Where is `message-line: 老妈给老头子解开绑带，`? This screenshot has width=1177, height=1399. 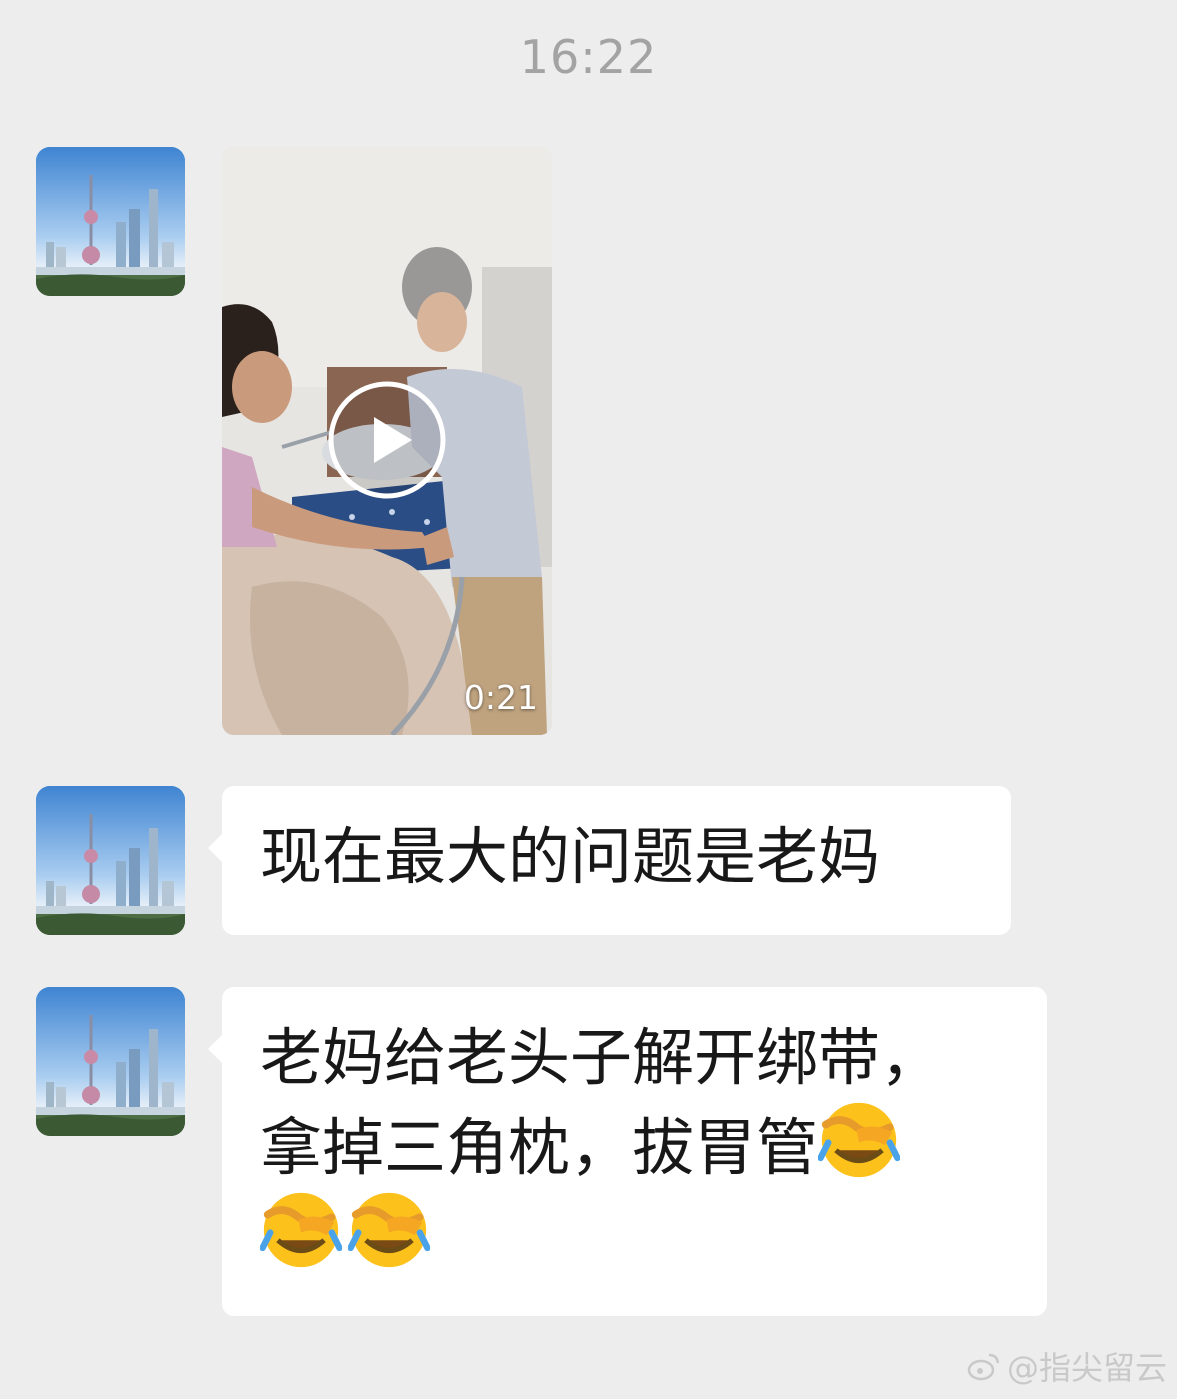
message-line: 老妈给老头子解开绑带， is located at coordinates (601, 1057).